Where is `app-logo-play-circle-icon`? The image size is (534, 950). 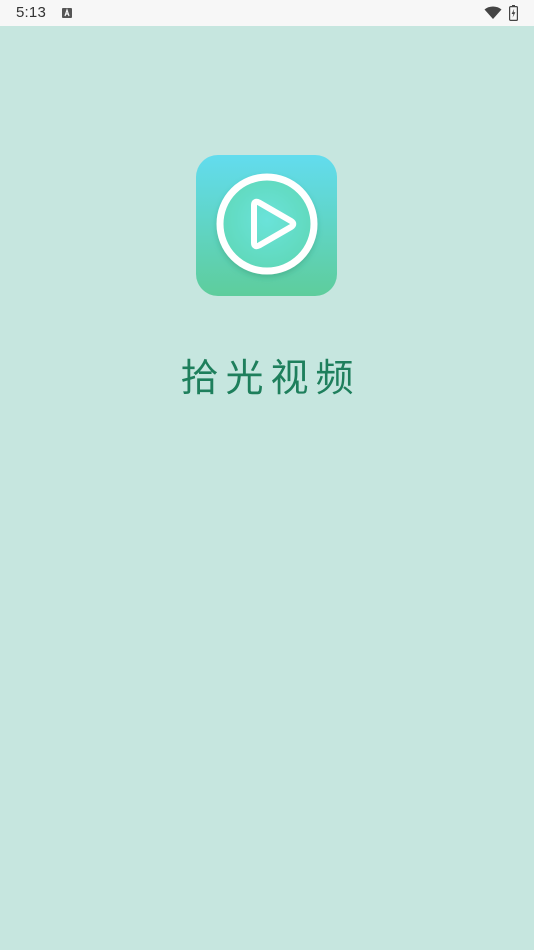
app-logo-play-circle-icon is located at coordinates (266, 225).